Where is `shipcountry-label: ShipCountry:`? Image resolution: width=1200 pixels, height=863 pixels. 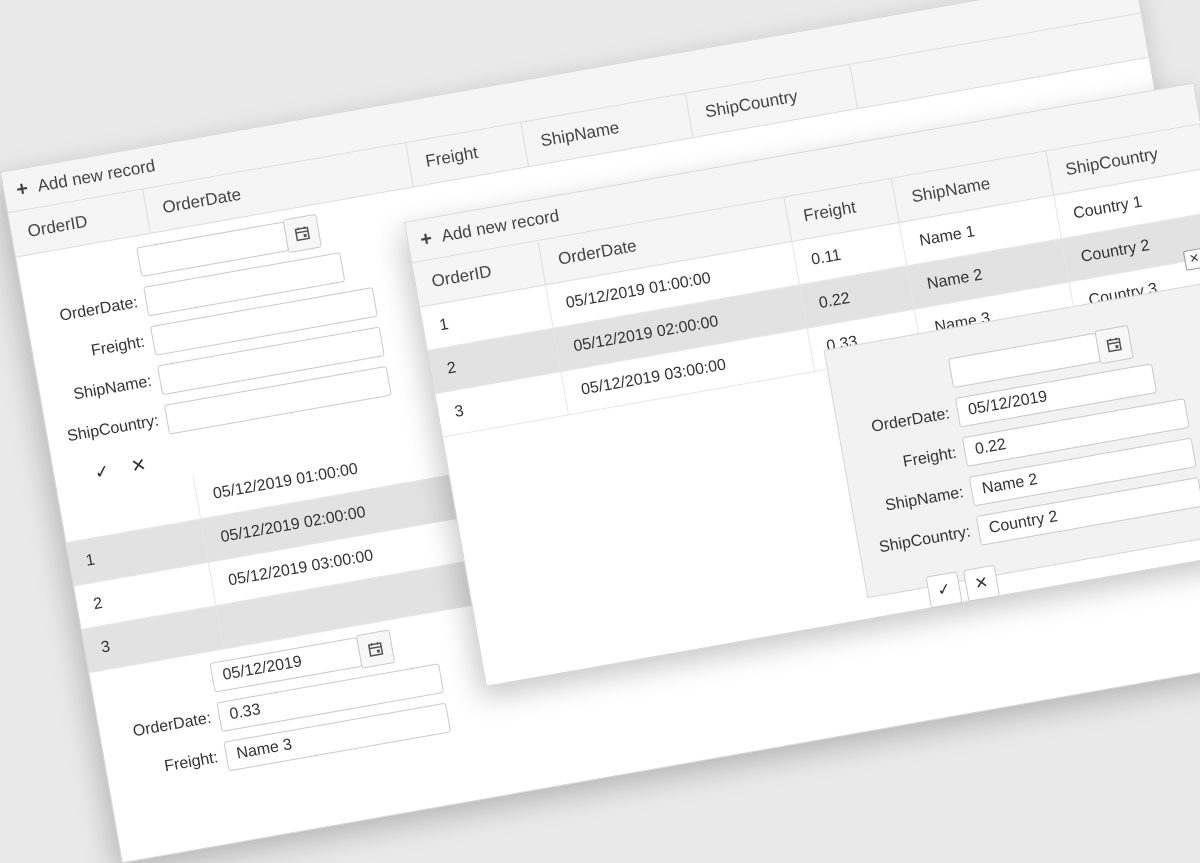 shipcountry-label: ShipCountry: is located at coordinates (919, 541).